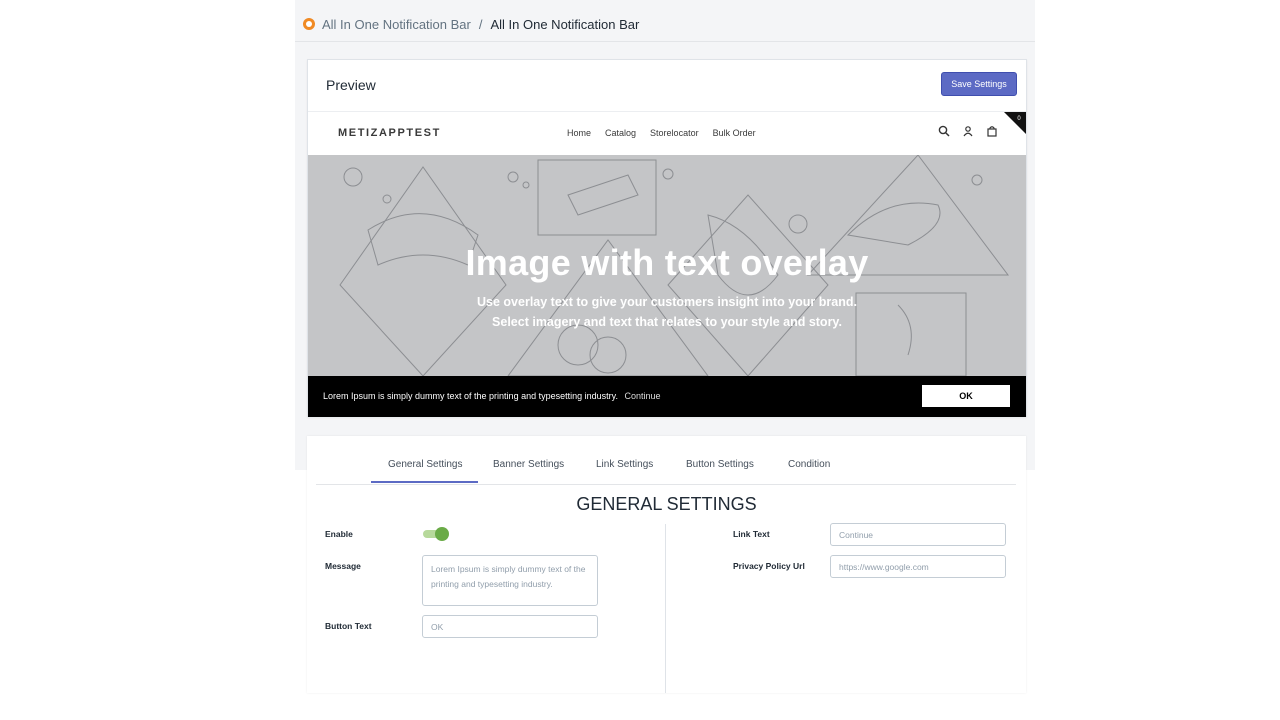  What do you see at coordinates (579, 133) in the screenshot?
I see `store-menu-home: Home` at bounding box center [579, 133].